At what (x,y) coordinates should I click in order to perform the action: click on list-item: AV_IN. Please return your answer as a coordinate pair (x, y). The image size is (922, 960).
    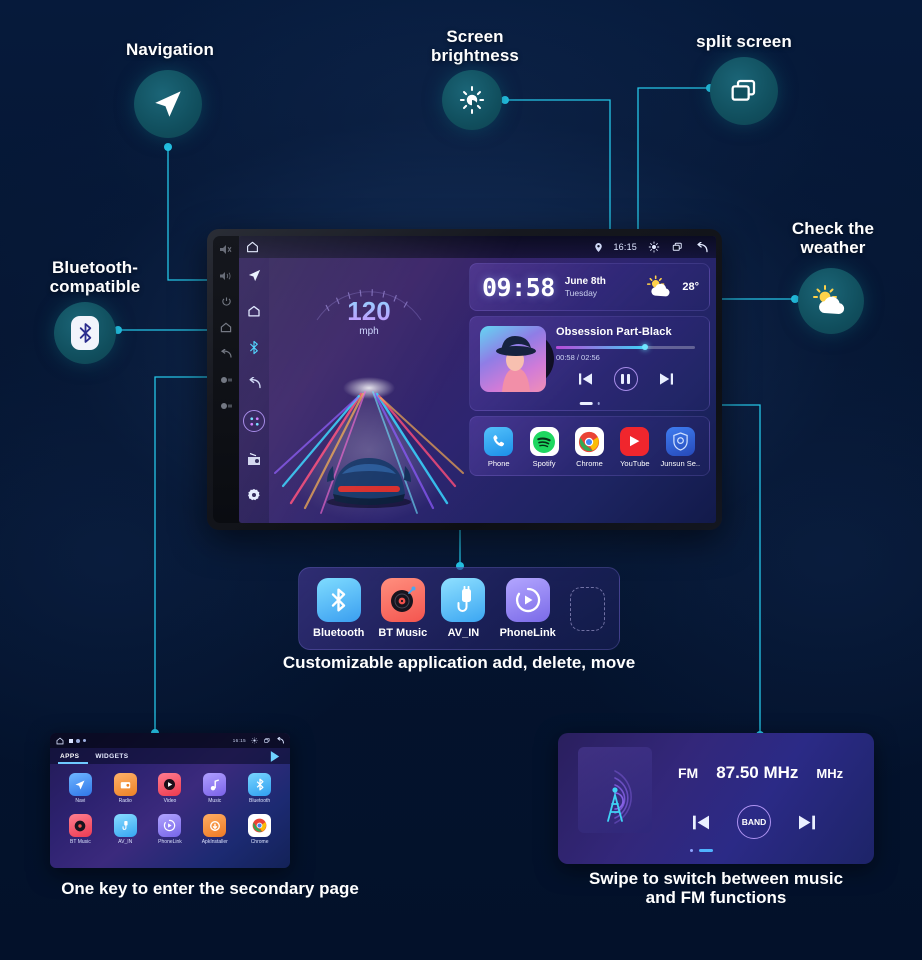
    Looking at the image, I should click on (125, 829).